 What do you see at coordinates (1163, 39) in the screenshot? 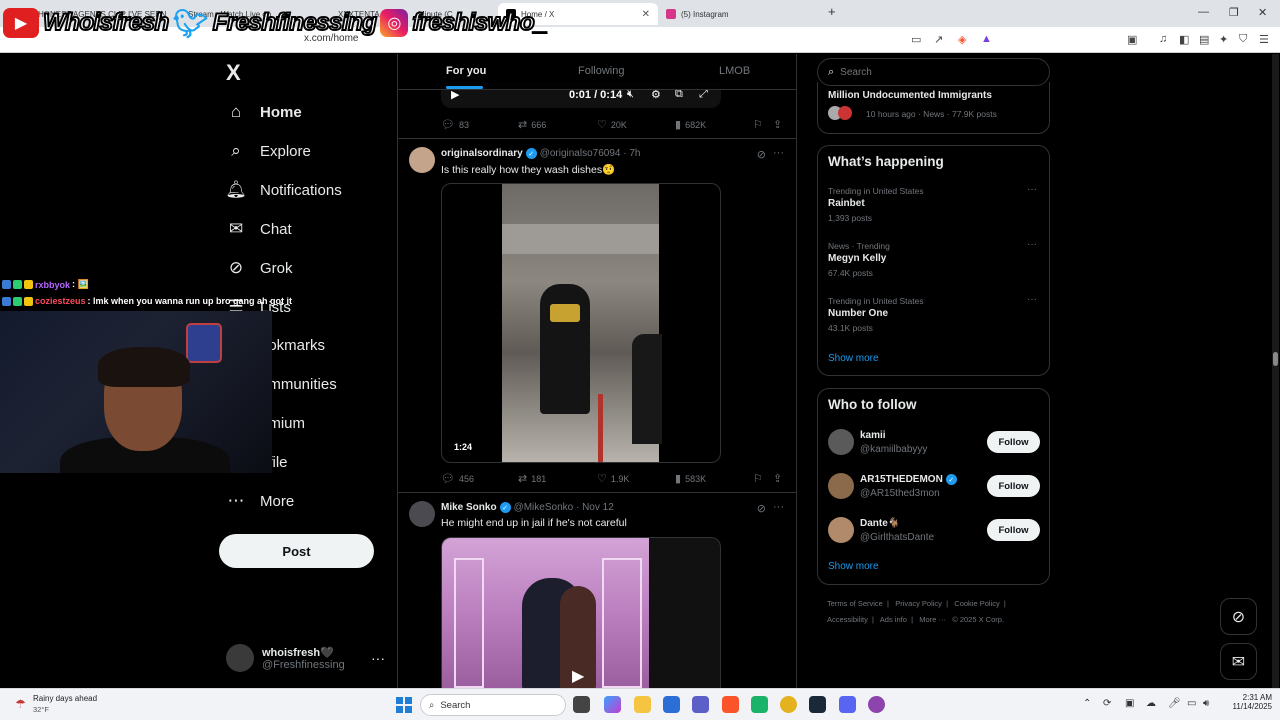
I see `music-icon: ♫` at bounding box center [1163, 39].